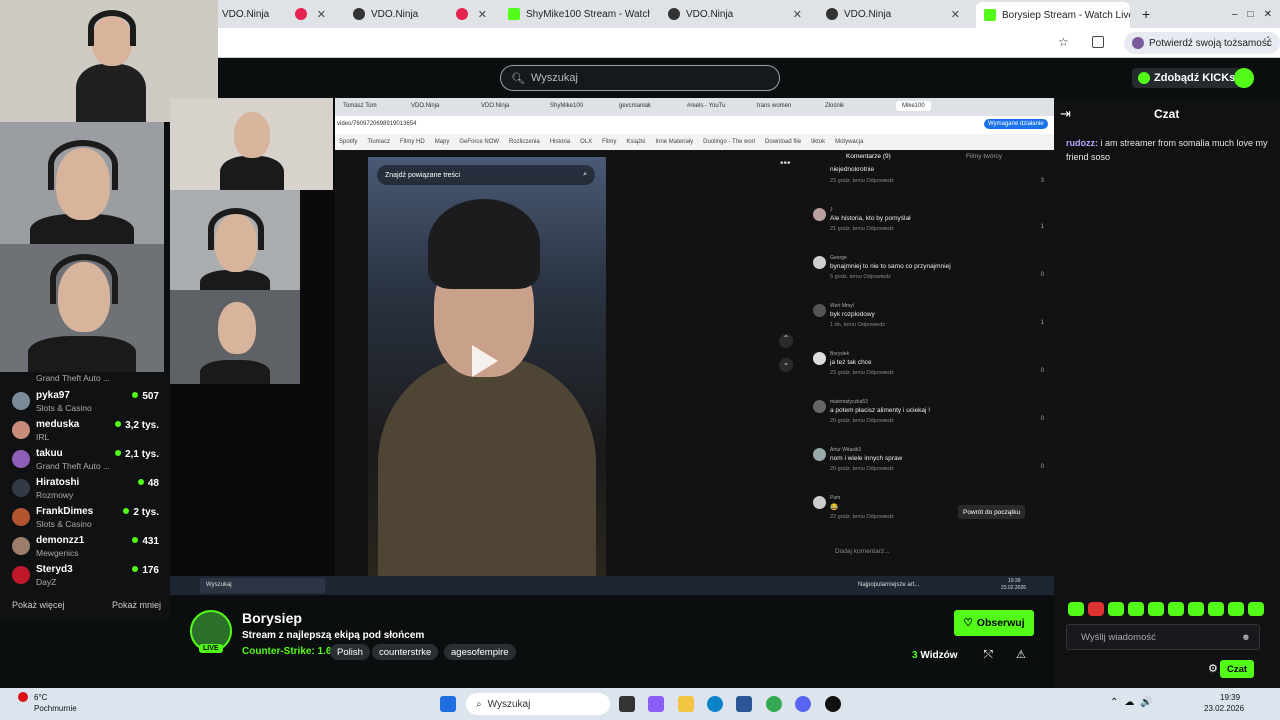  What do you see at coordinates (484, 244) in the screenshot?
I see `person-hat` at bounding box center [484, 244].